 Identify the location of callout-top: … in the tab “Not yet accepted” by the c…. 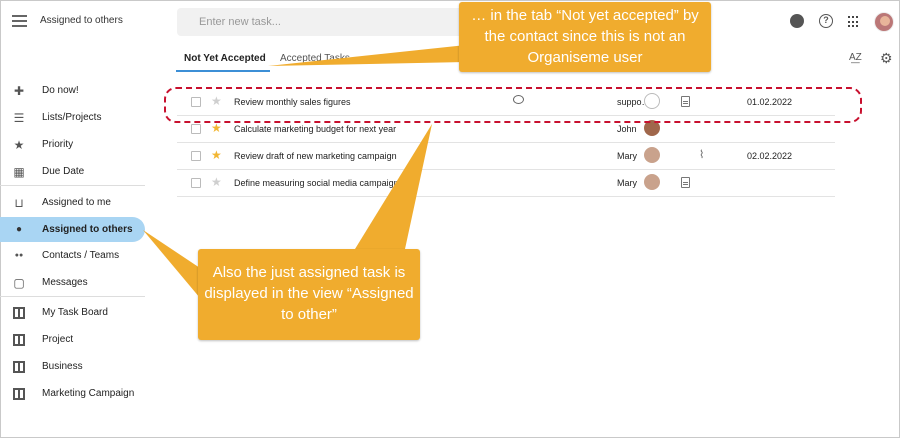
(585, 37).